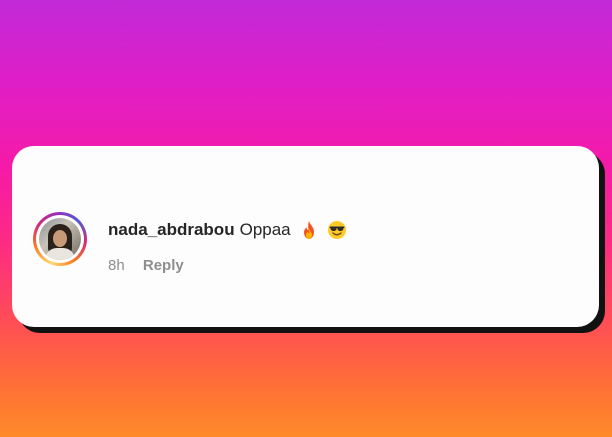 Image resolution: width=612 pixels, height=437 pixels. Describe the element at coordinates (163, 265) in the screenshot. I see `reply-button: Reply` at that location.